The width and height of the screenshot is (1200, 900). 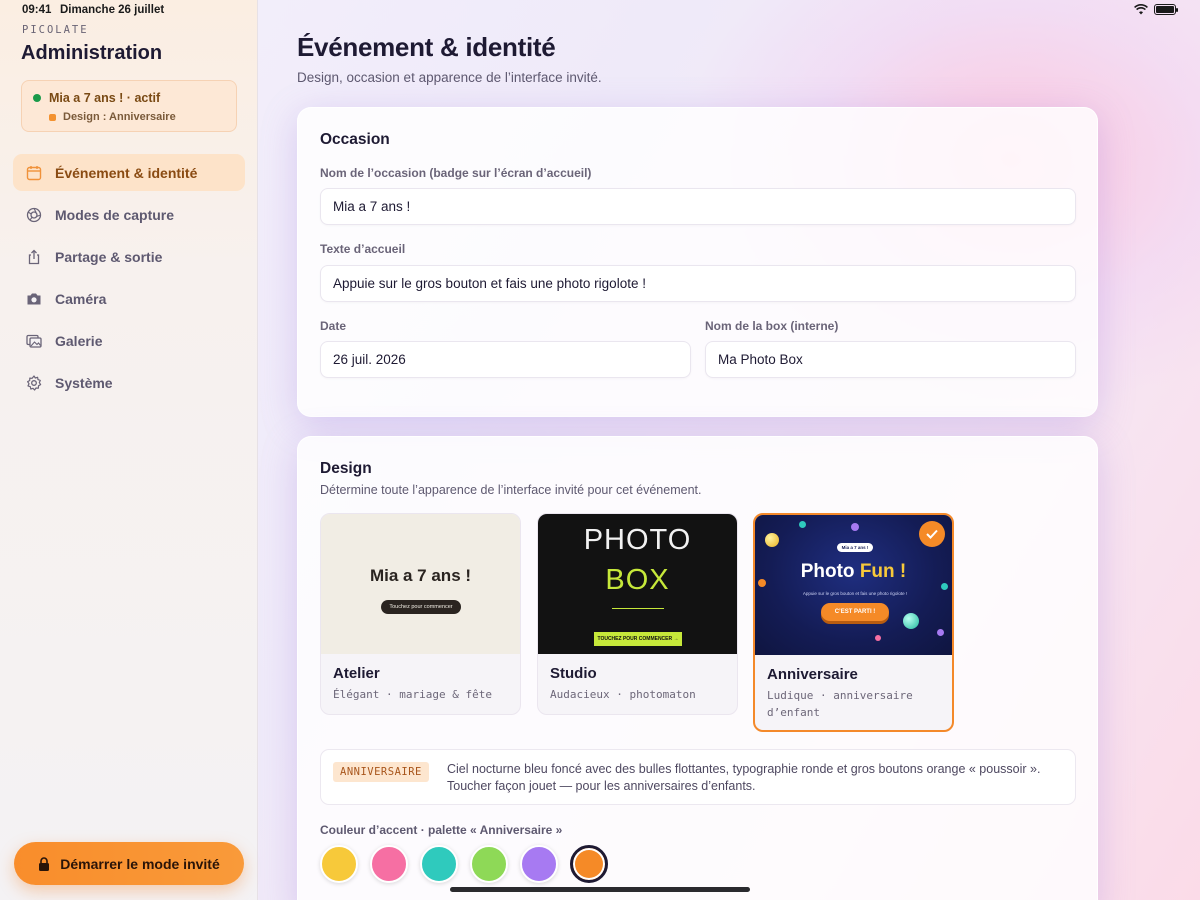 What do you see at coordinates (855, 612) in the screenshot?
I see `preview-start-button: C’EST PARTI !` at bounding box center [855, 612].